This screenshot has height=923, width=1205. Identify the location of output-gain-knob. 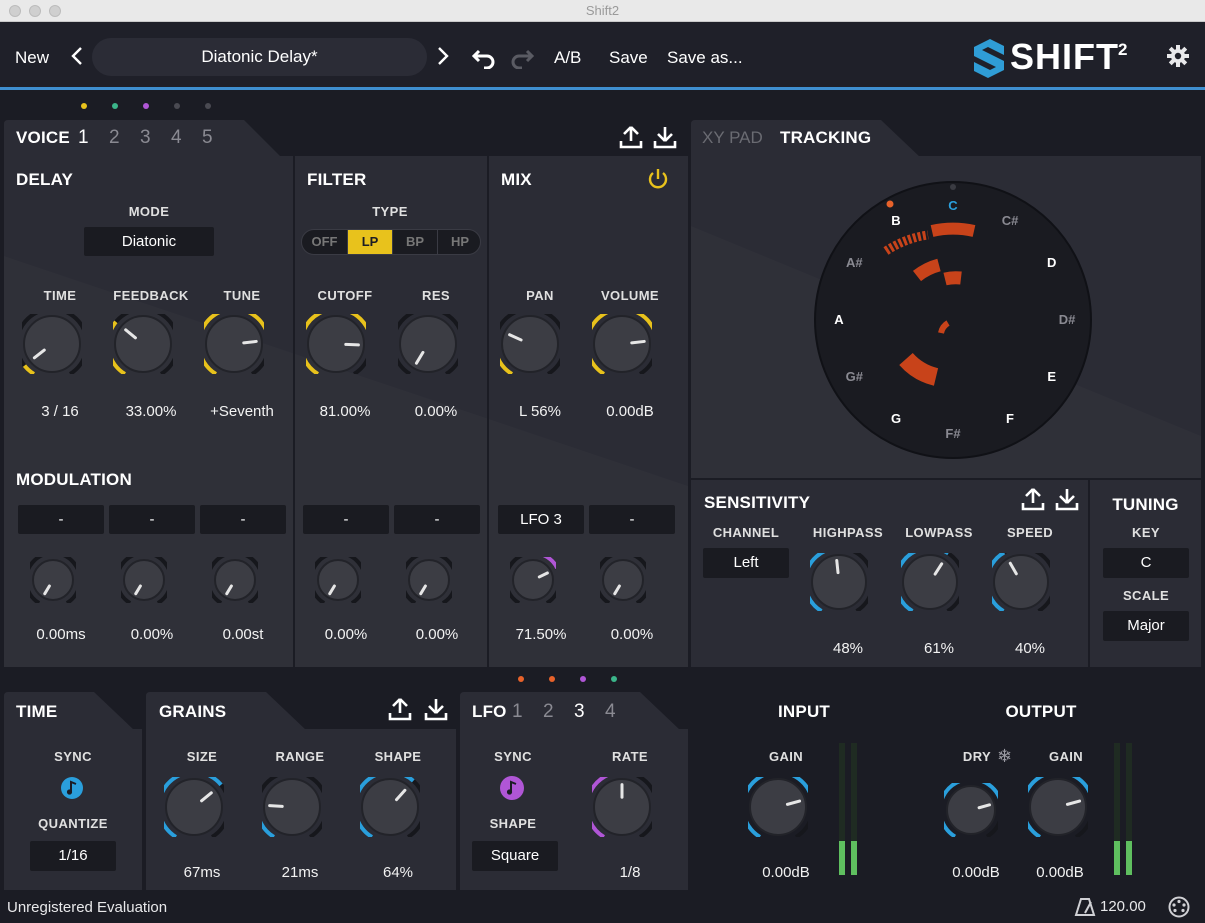
(1058, 806).